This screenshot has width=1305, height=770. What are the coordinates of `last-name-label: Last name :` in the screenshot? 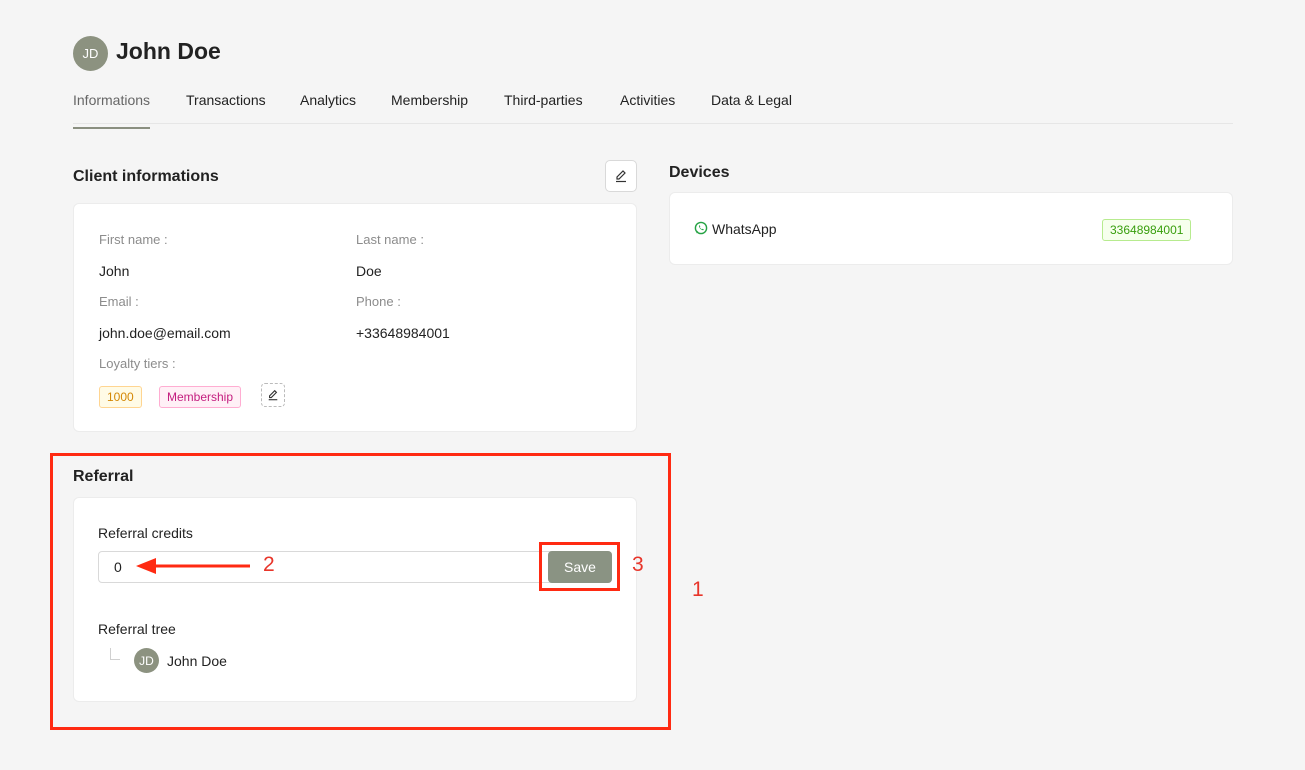 It's located at (390, 239).